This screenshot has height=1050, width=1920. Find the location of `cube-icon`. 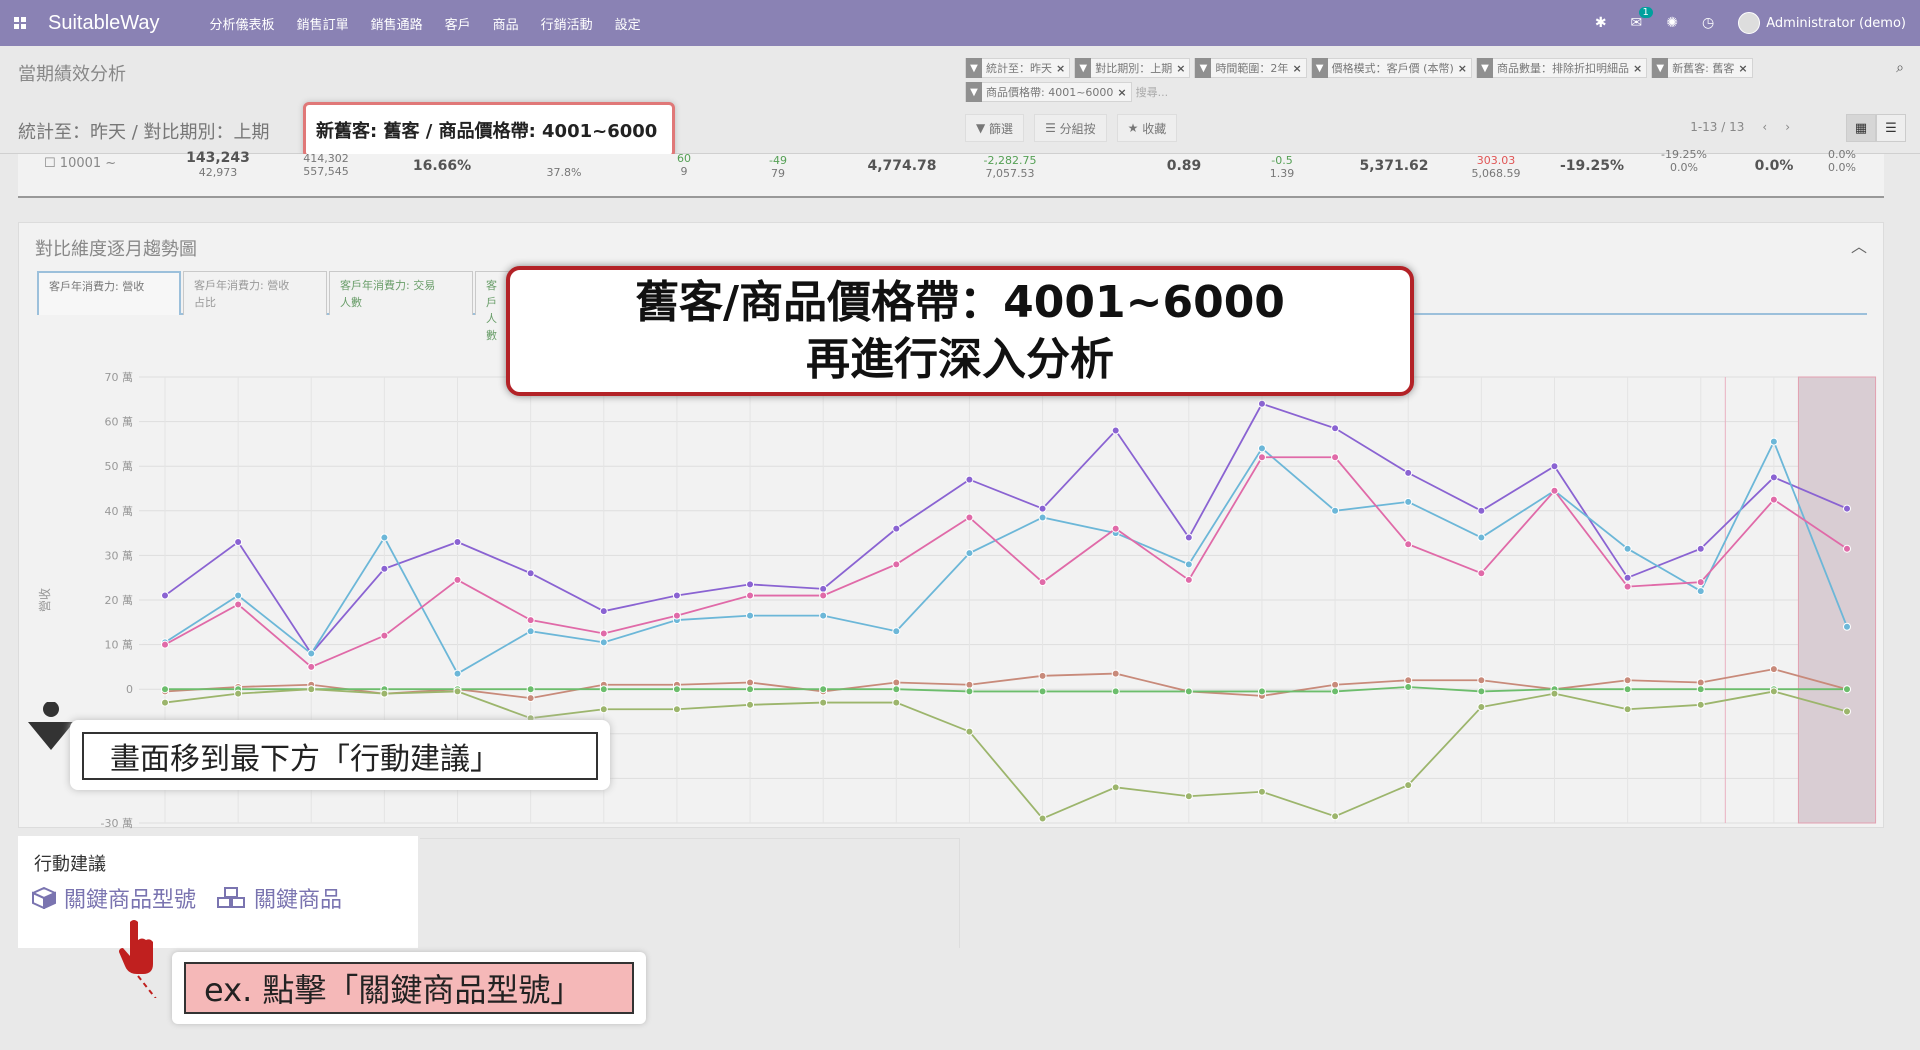

cube-icon is located at coordinates (44, 898).